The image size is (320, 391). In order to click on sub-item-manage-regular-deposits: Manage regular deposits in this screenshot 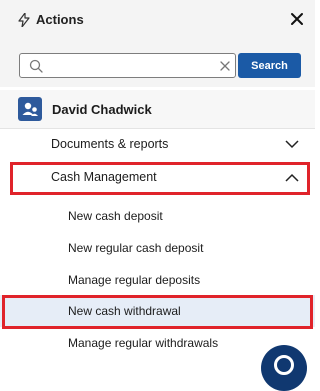, I will do `click(157, 280)`.